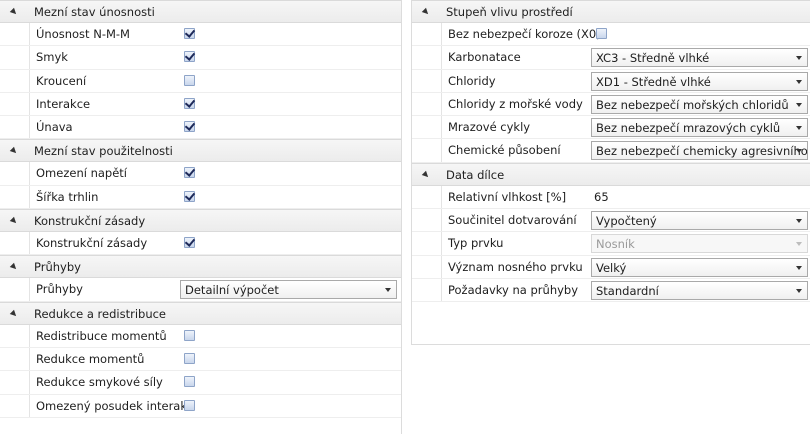 This screenshot has height=434, width=810. Describe the element at coordinates (515, 103) in the screenshot. I see `property-label: Chloridy z mořské vody` at that location.